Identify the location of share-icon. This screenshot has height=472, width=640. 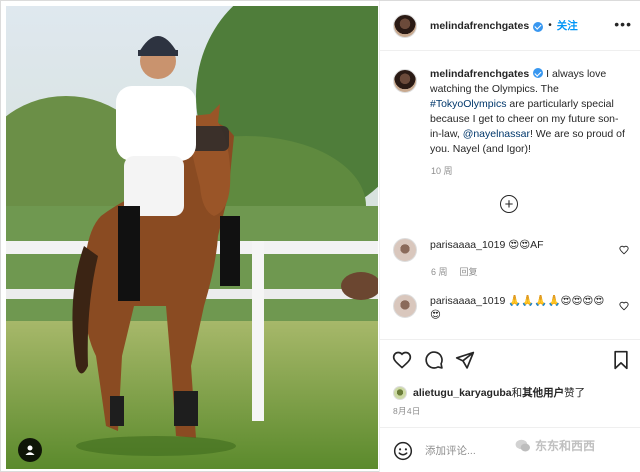
(465, 360).